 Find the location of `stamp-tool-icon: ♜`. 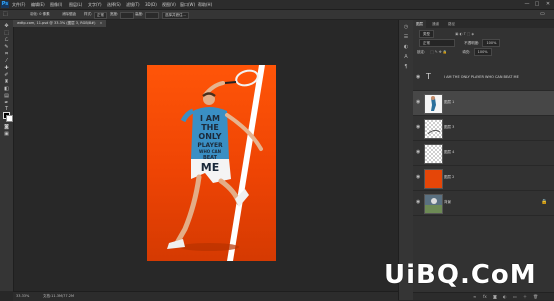

stamp-tool-icon: ♜ is located at coordinates (6, 82).